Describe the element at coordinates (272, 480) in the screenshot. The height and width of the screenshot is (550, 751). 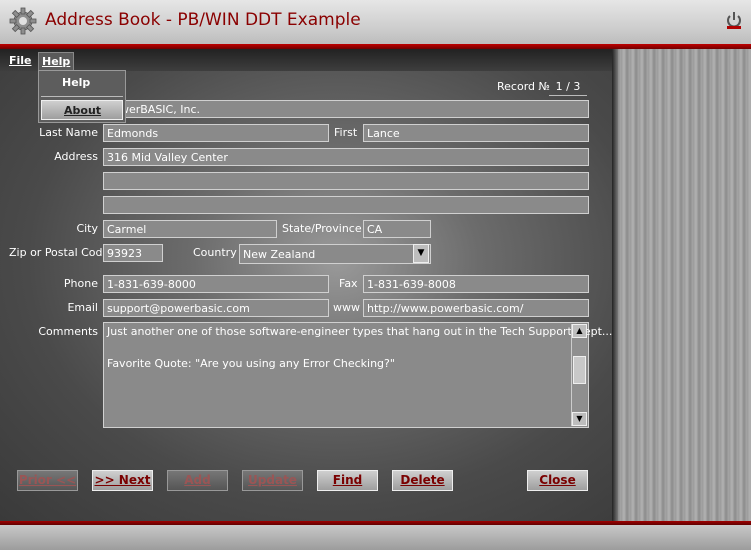
I see `update-button: Update` at that location.